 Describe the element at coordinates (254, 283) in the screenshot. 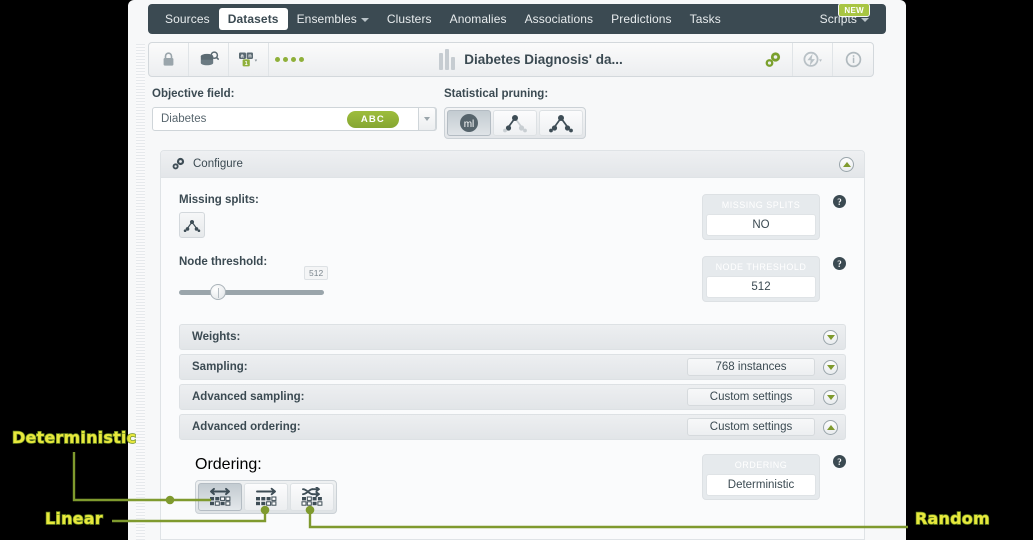

I see `node-threshold-slider: 512` at that location.